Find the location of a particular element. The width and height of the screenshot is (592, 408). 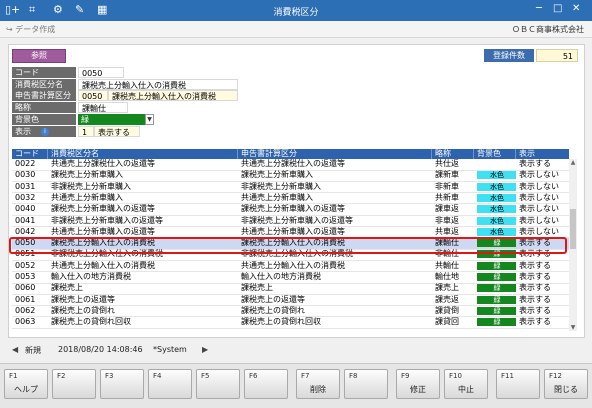

cell-abbr: 課貸回 is located at coordinates (447, 322).